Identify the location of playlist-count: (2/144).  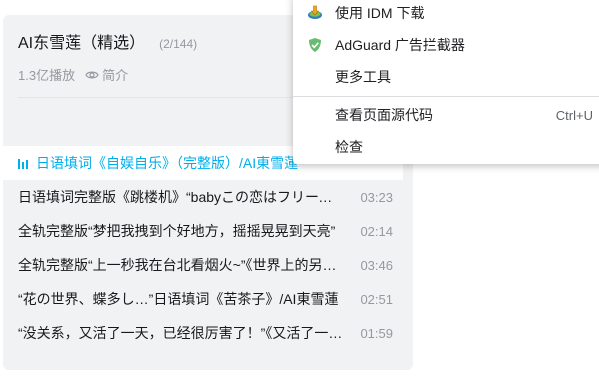
(178, 44).